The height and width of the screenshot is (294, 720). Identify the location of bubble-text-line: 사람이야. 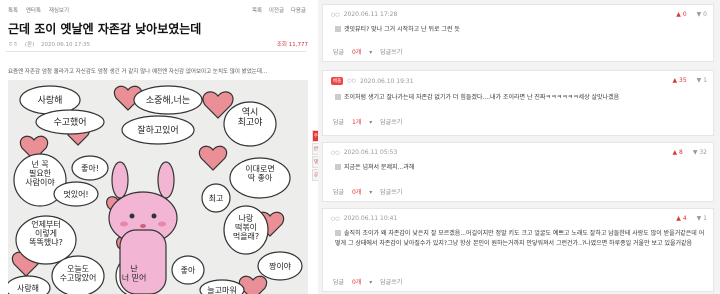
(40, 182).